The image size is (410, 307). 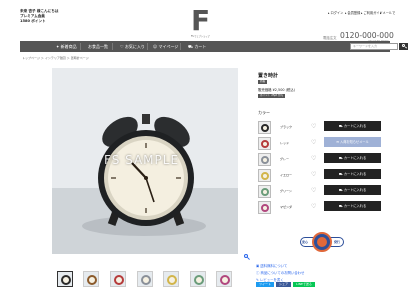 What do you see at coordinates (264, 127) in the screenshot?
I see `color-swatch-black` at bounding box center [264, 127].